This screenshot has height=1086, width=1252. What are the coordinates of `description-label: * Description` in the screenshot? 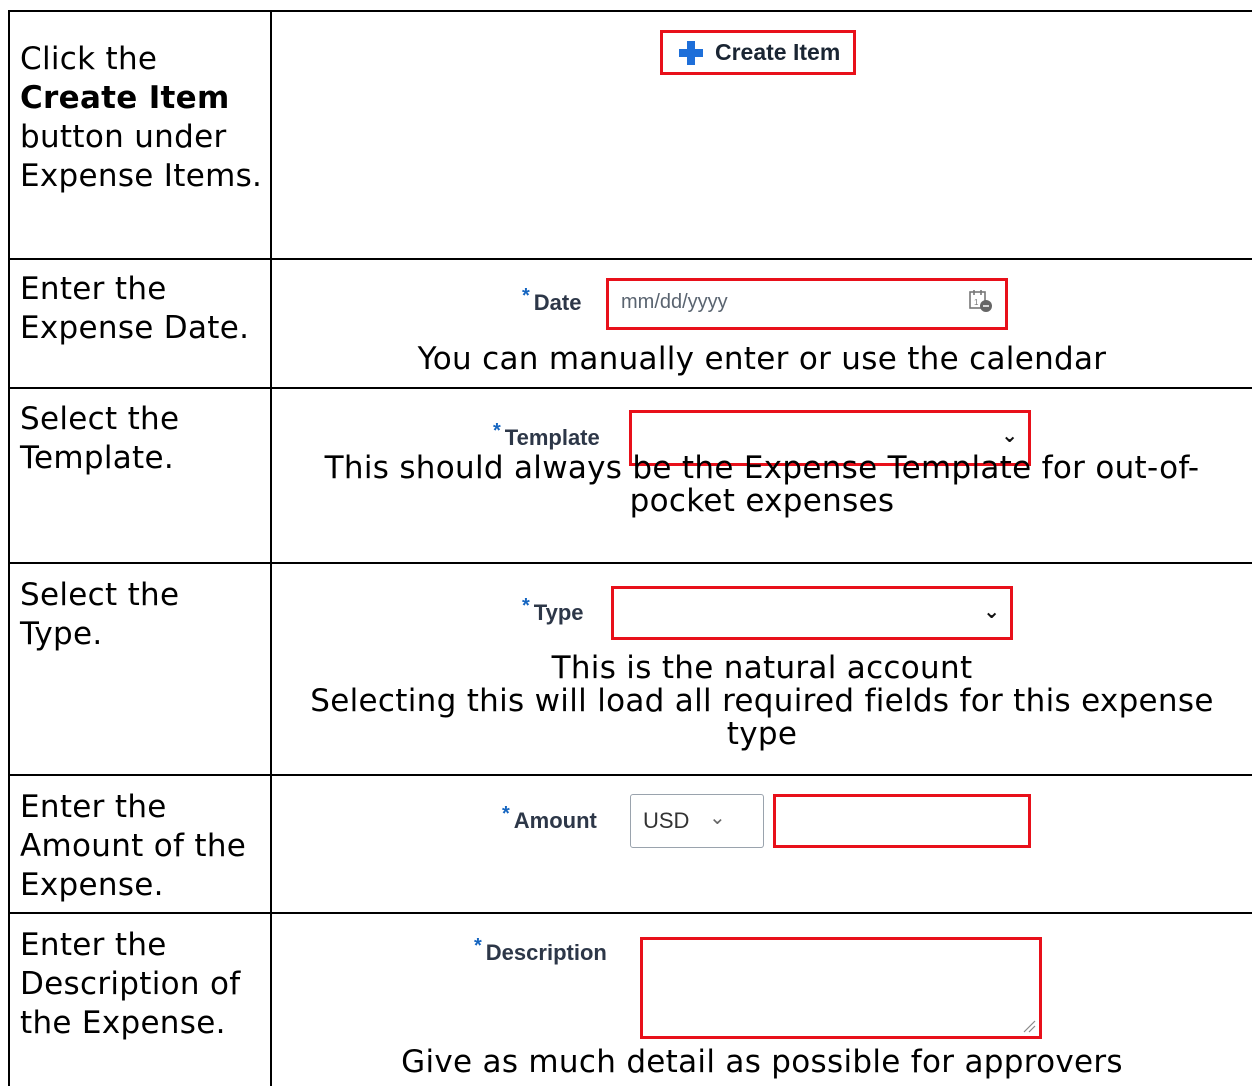 It's located at (540, 950).